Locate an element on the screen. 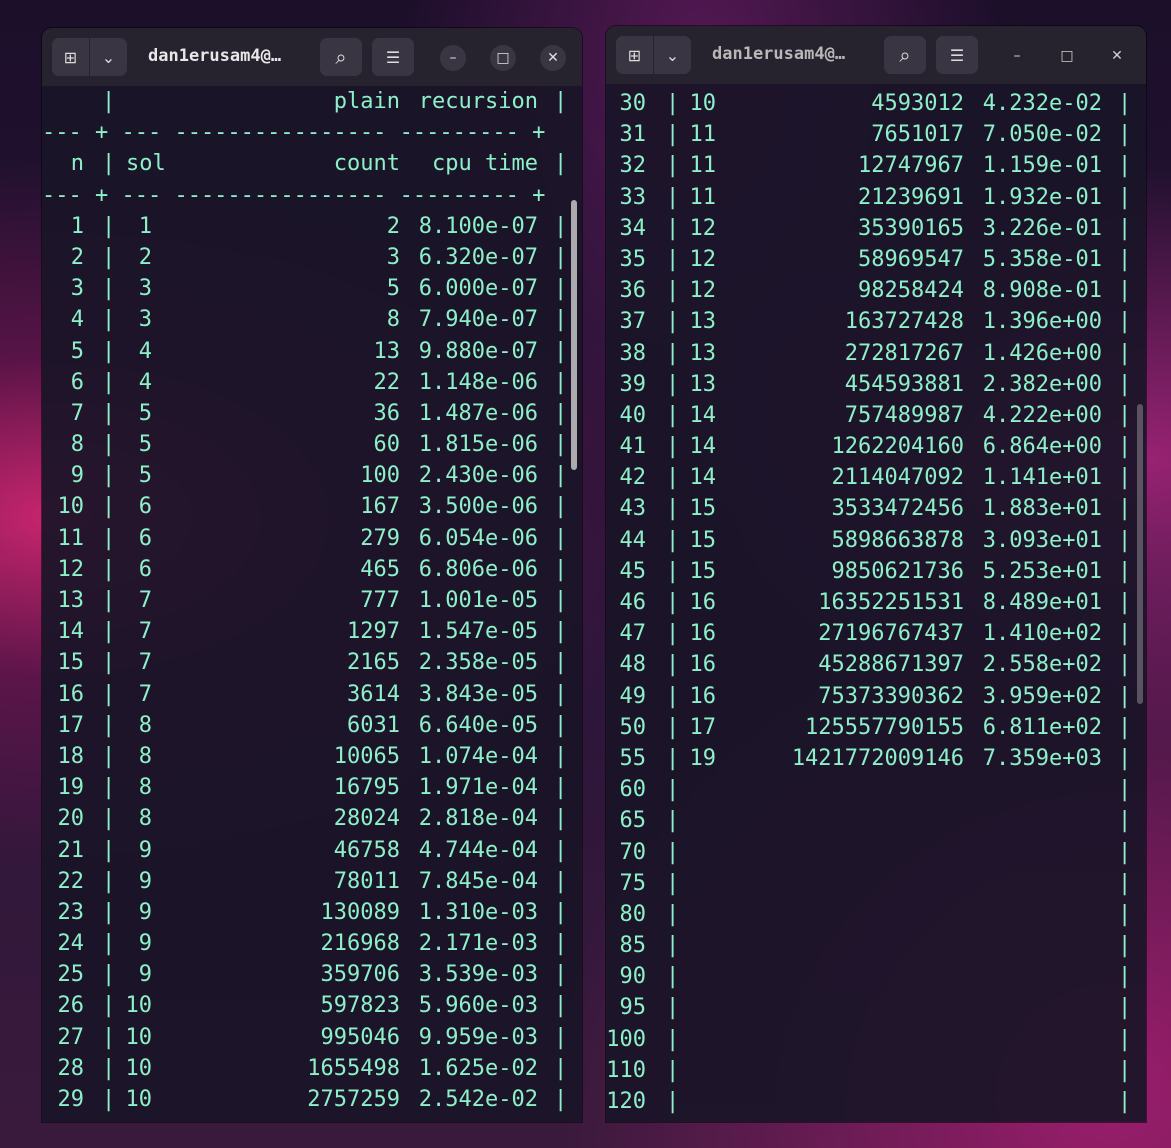 Image resolution: width=1171 pixels, height=1148 pixels. cell-n: 60 is located at coordinates (633, 790).